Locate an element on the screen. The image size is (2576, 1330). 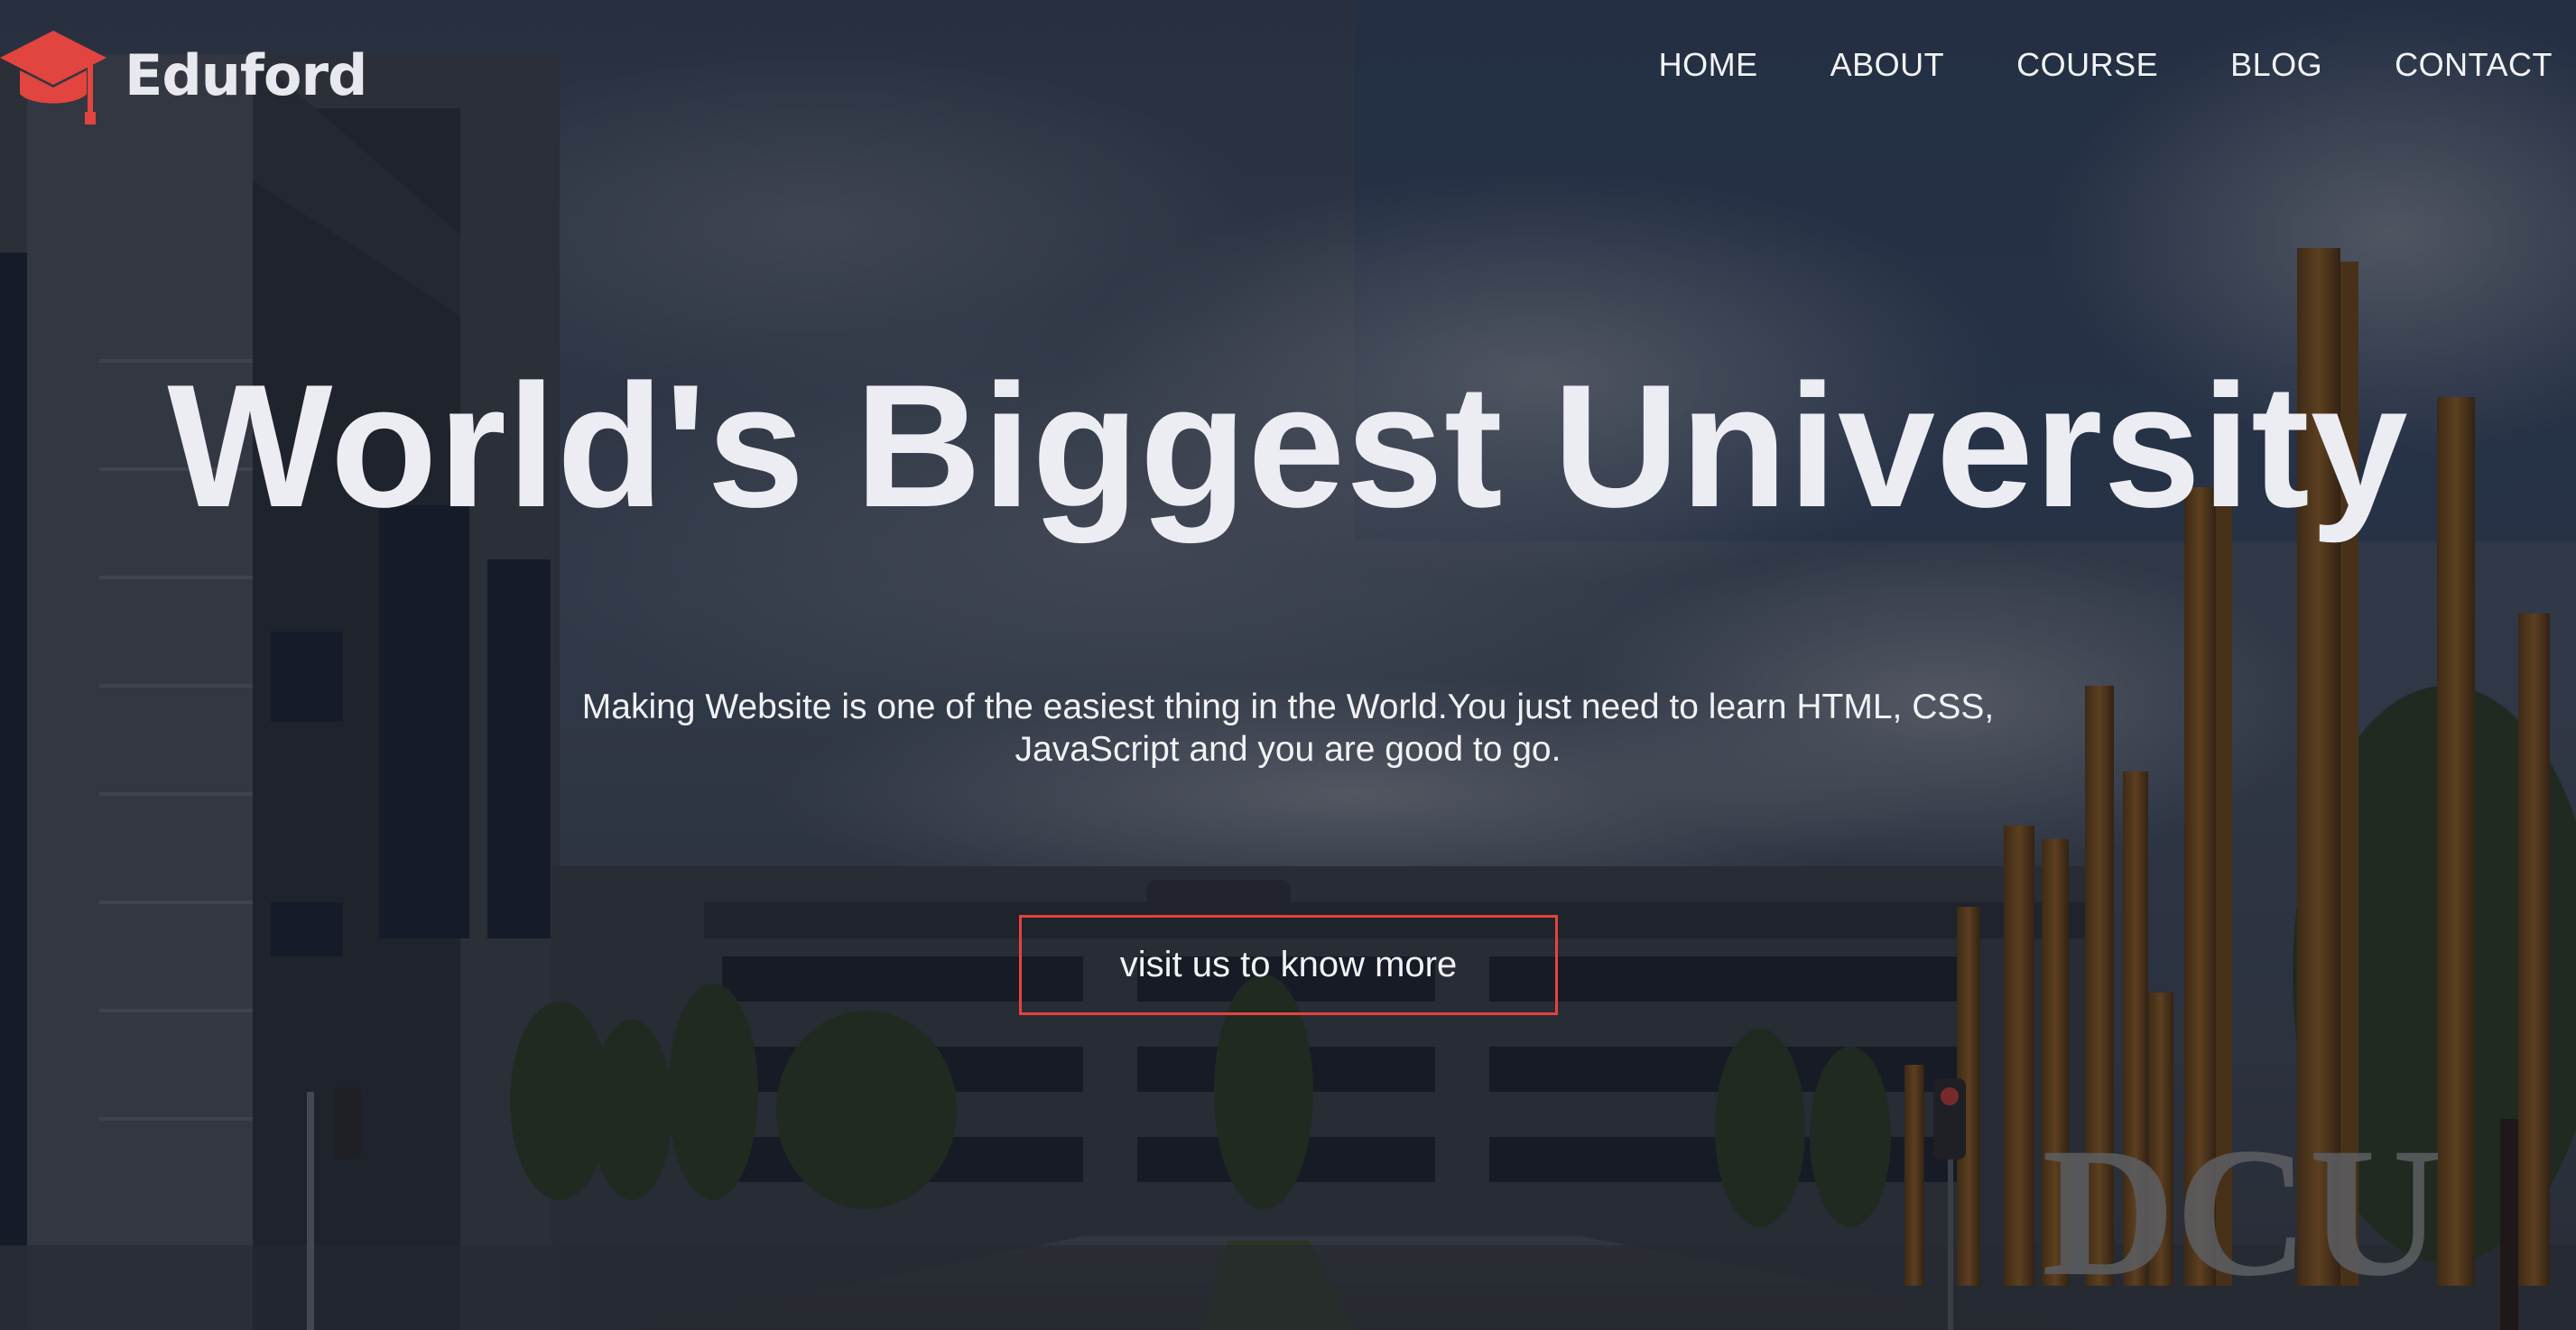
nav-link-contact: CONTACT is located at coordinates (2474, 65).